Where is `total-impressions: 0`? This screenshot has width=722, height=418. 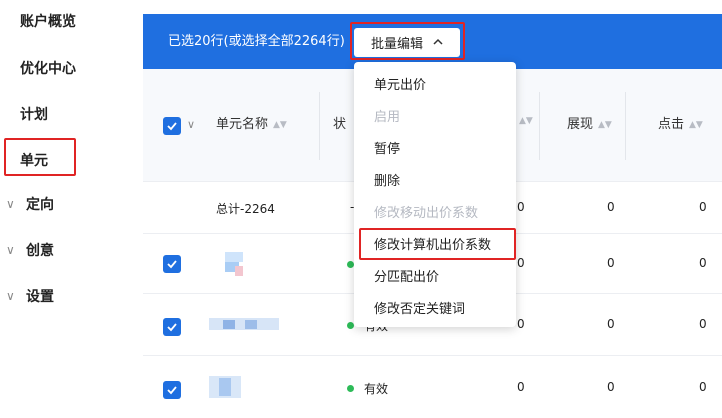
total-impressions: 0 is located at coordinates (611, 207).